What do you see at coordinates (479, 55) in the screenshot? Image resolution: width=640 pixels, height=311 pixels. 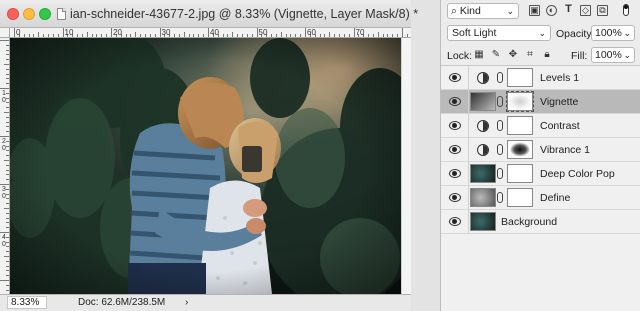 I see `lock-transparency-icon: ▦` at bounding box center [479, 55].